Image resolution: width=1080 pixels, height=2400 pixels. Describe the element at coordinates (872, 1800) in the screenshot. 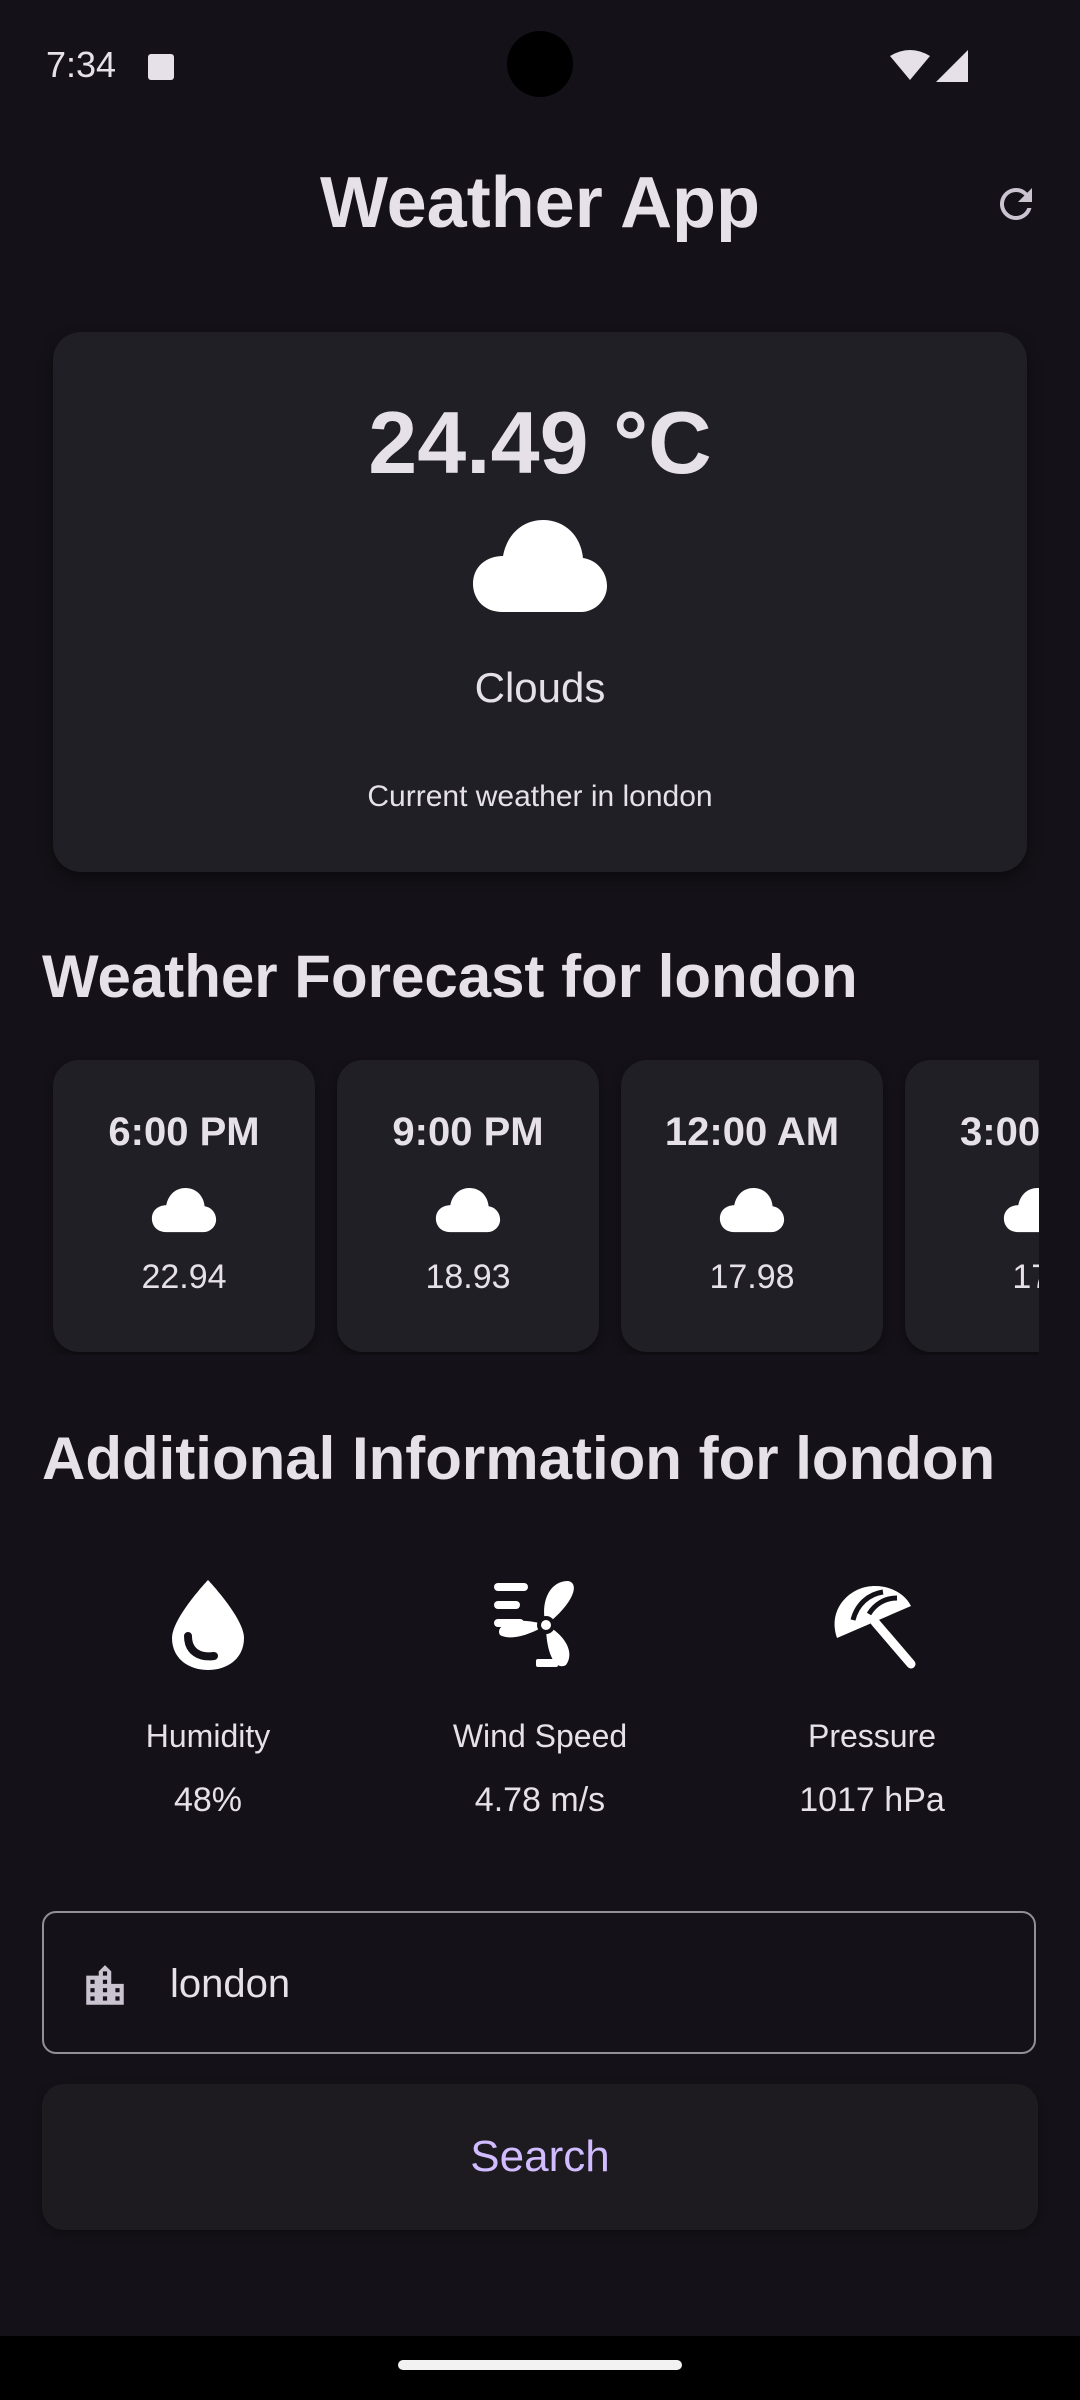

I see `pressure-value: 1017 hPa` at that location.